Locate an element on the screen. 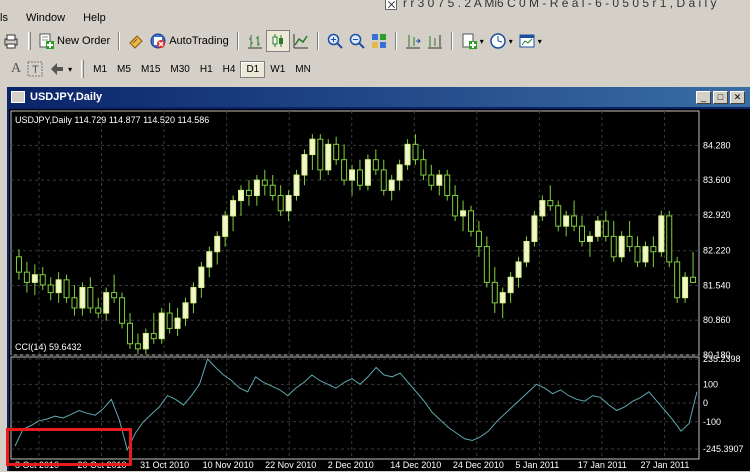  line-chart-button is located at coordinates (301, 41).